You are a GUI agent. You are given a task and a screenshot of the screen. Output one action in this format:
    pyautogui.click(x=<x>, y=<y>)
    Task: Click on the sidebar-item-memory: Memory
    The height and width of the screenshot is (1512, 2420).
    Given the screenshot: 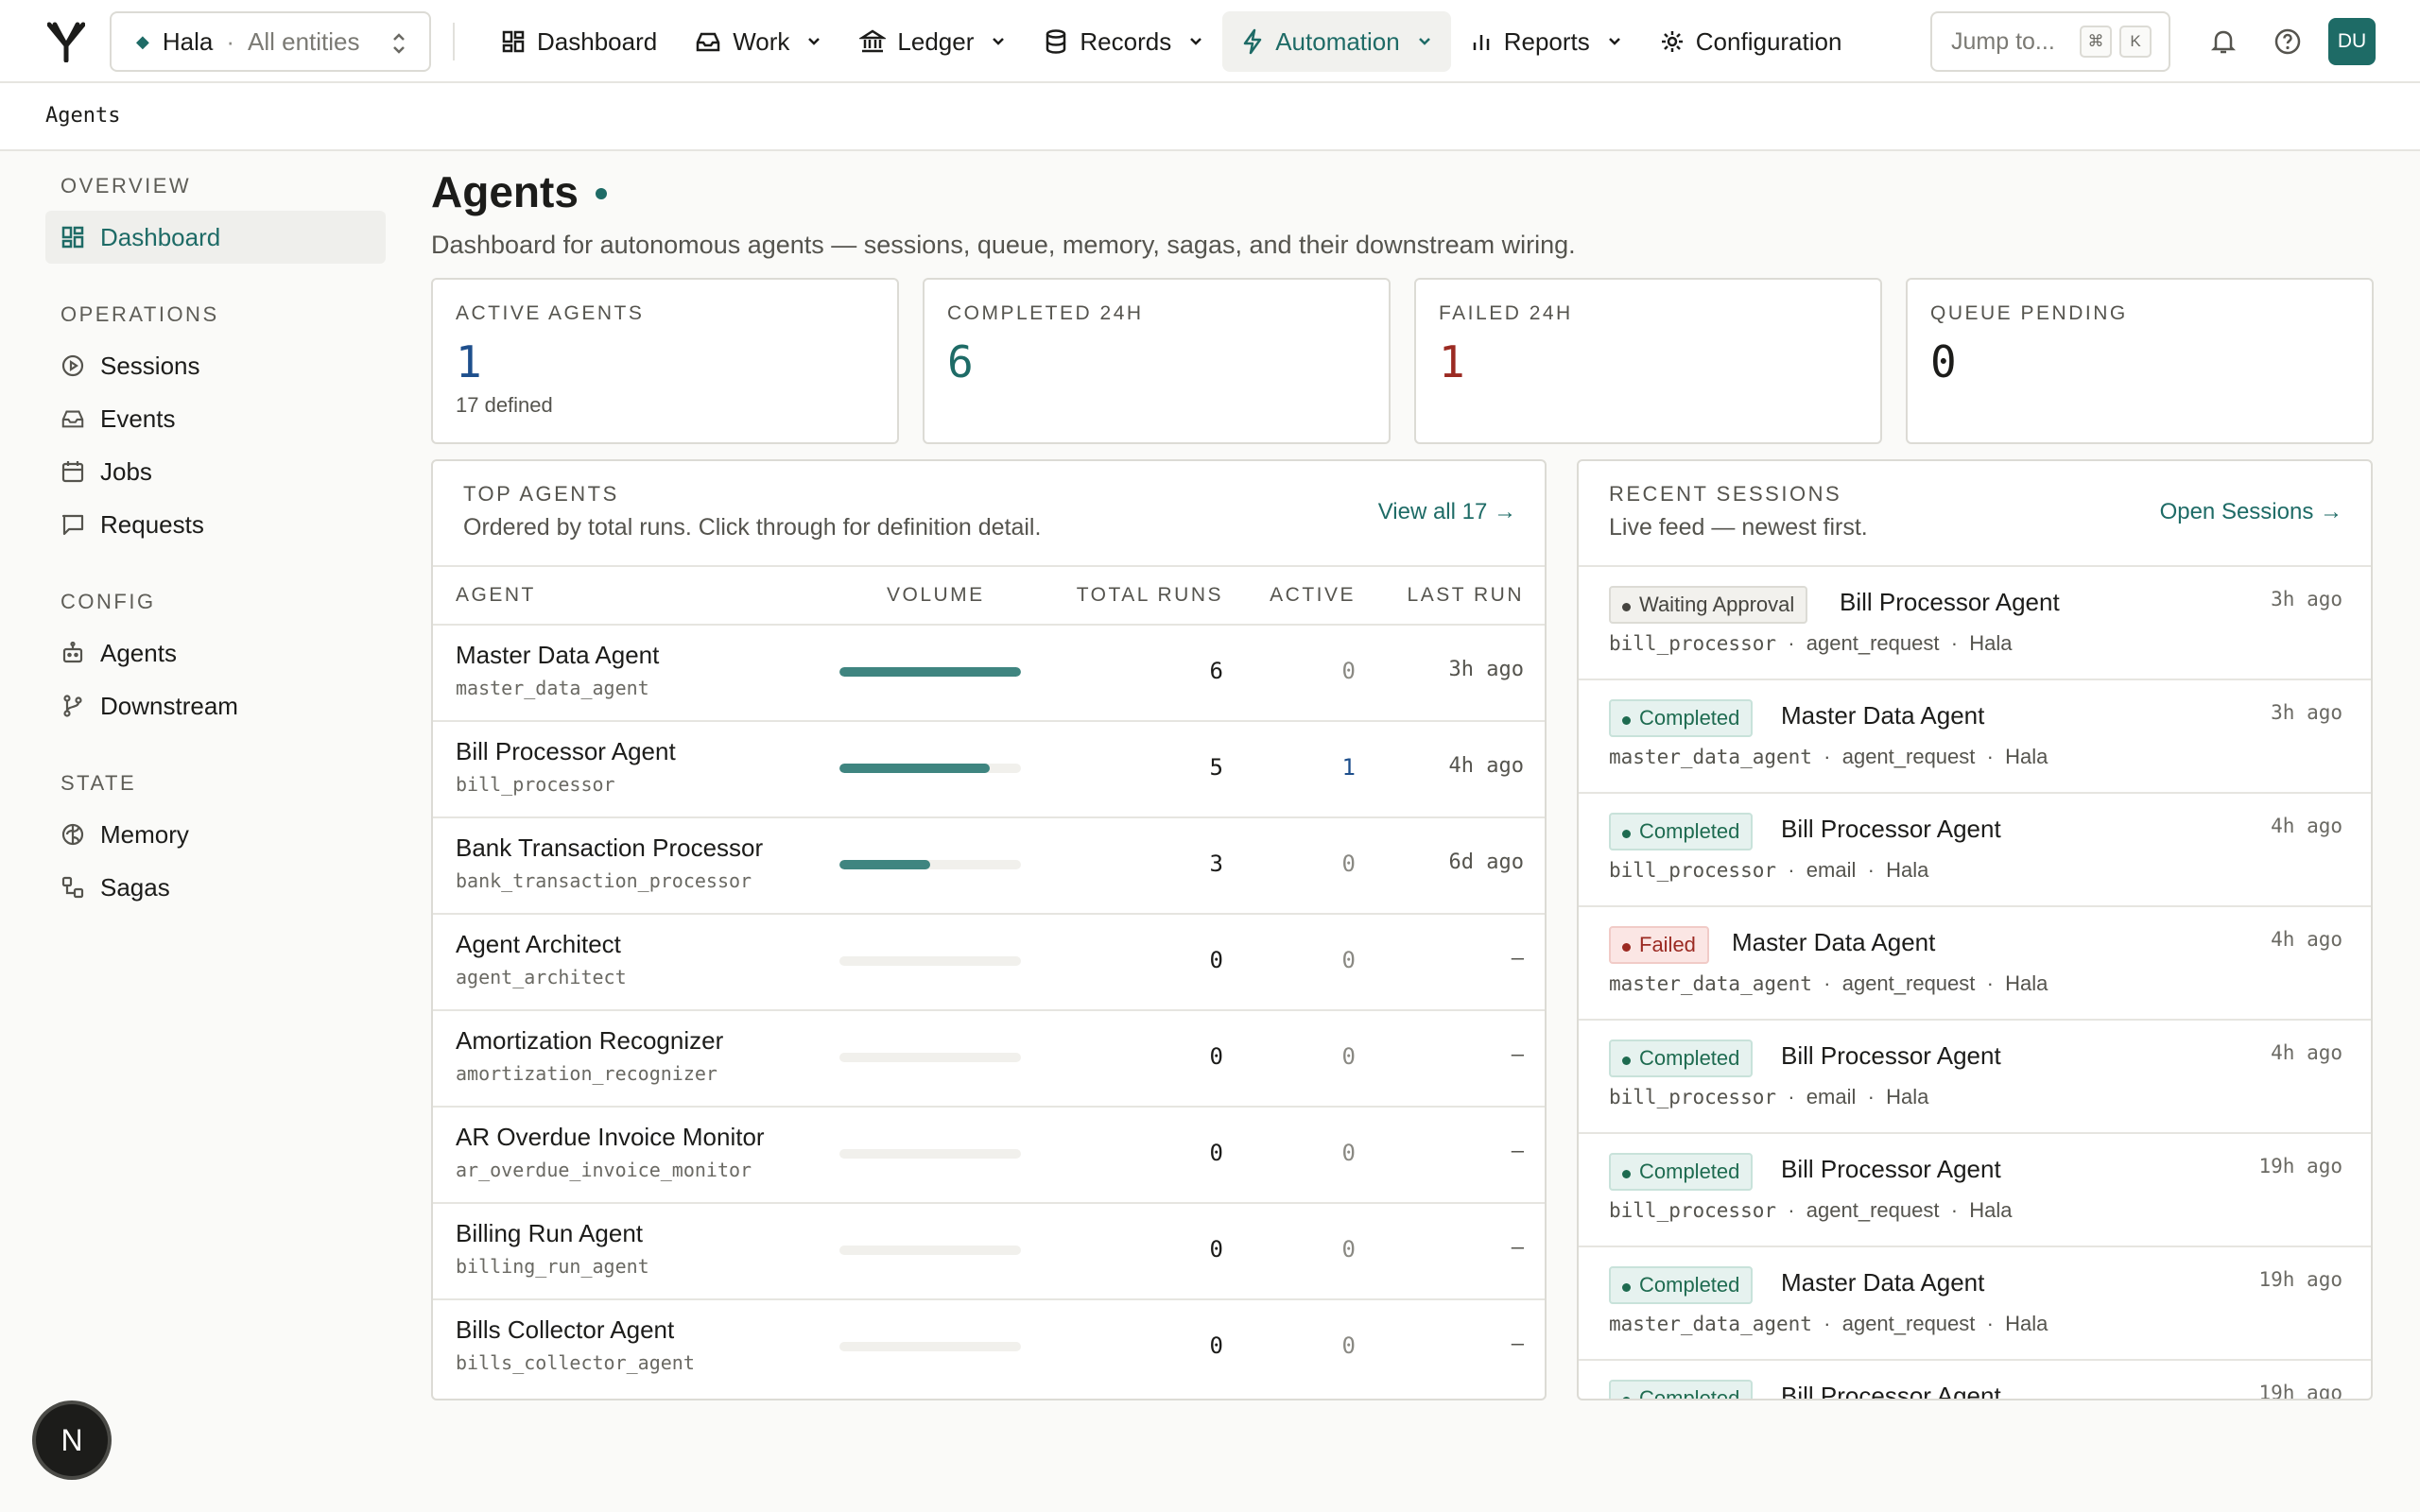 What is the action you would take?
    pyautogui.click(x=215, y=834)
    